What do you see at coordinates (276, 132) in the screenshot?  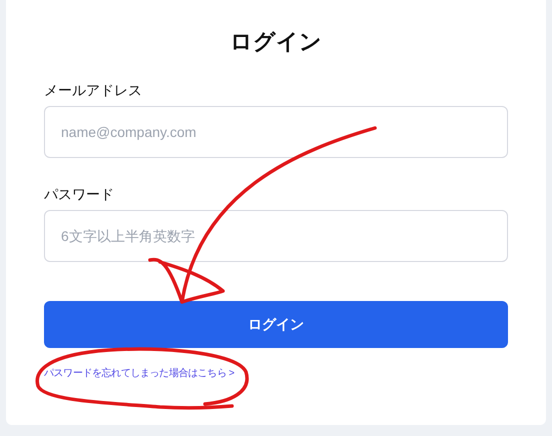 I see `input-field: name@company.com` at bounding box center [276, 132].